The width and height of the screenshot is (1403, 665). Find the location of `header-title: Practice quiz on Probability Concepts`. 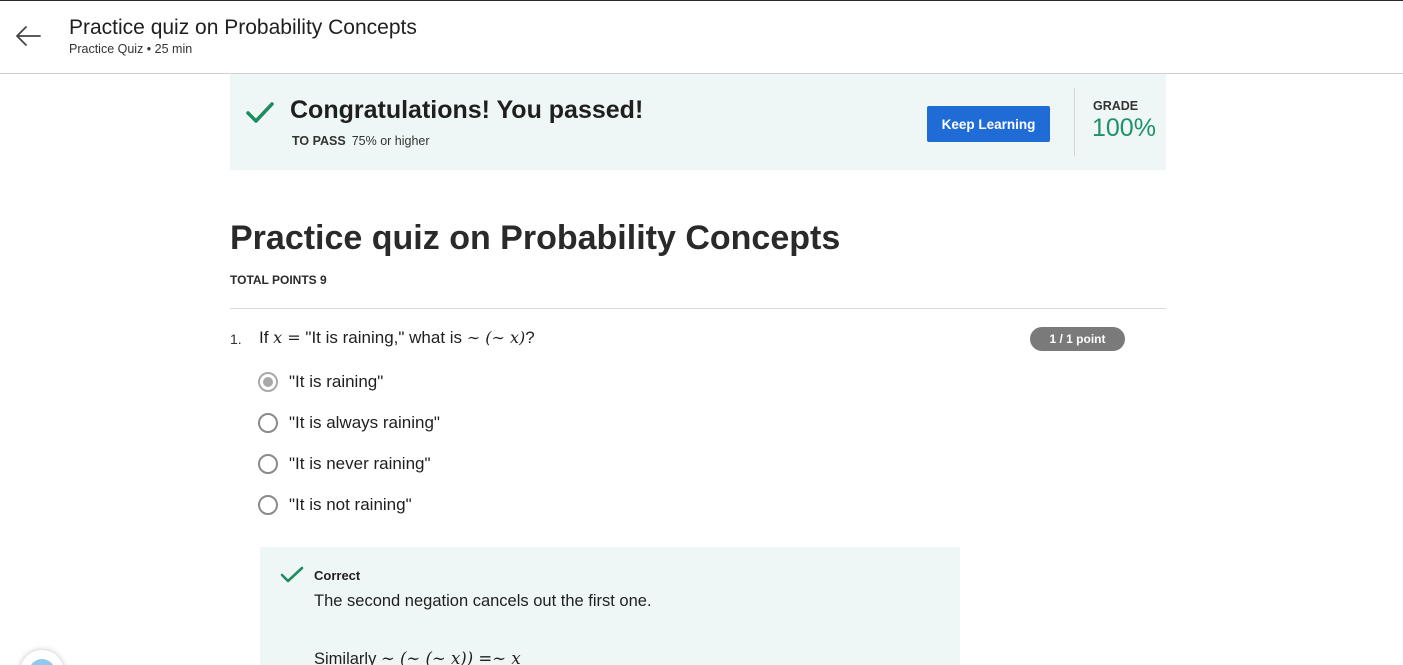

header-title: Practice quiz on Probability Concepts is located at coordinates (243, 27).